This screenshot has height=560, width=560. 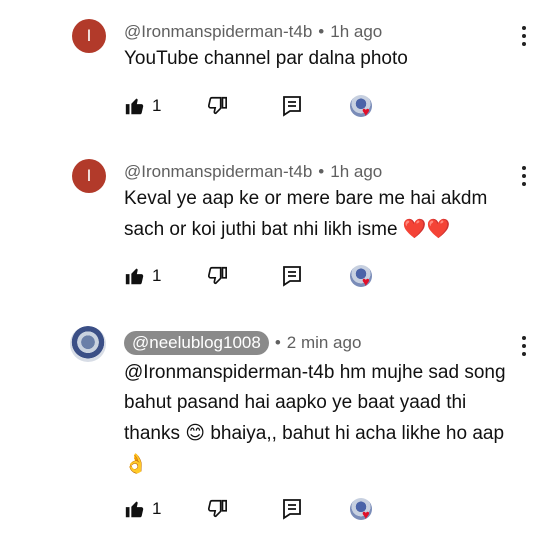 What do you see at coordinates (88, 344) in the screenshot?
I see `commenter-avatar` at bounding box center [88, 344].